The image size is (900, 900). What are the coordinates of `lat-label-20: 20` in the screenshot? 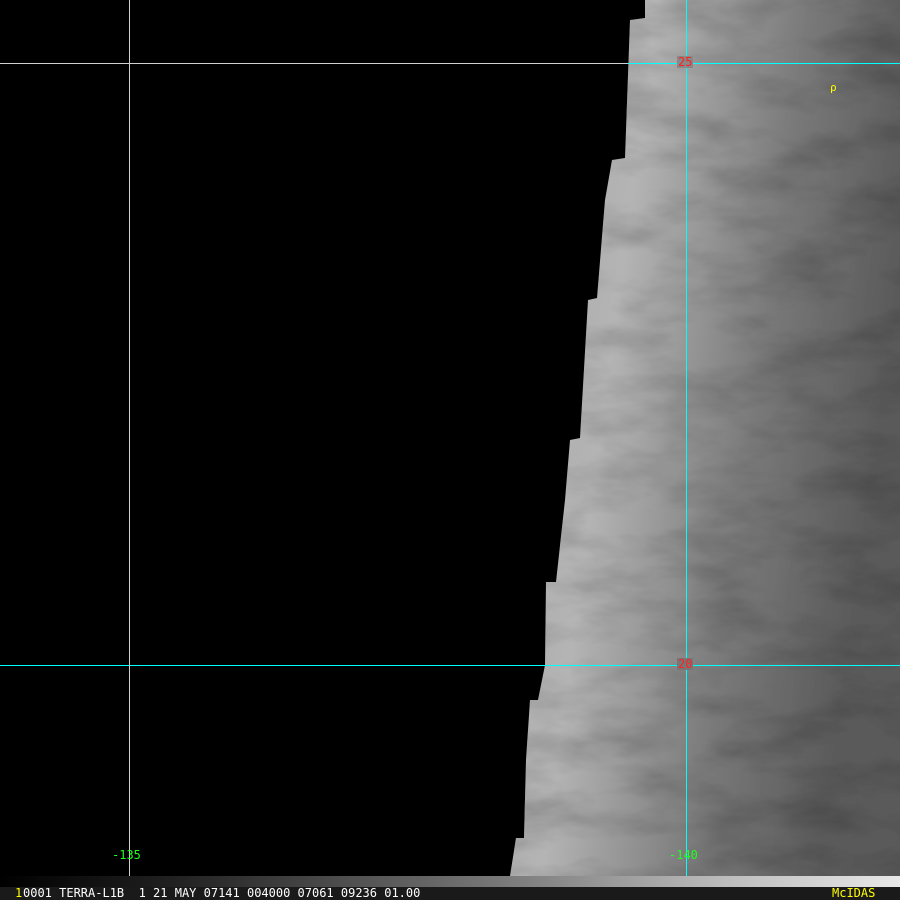 It's located at (685, 664).